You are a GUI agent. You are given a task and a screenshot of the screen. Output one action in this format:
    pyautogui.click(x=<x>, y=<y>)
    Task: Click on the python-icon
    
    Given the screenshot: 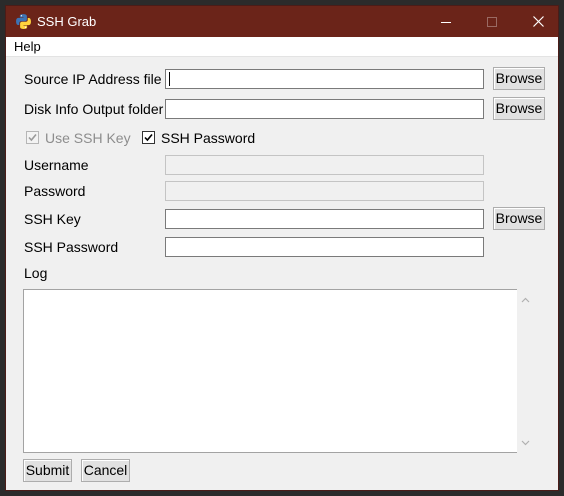 What is the action you would take?
    pyautogui.click(x=23, y=21)
    